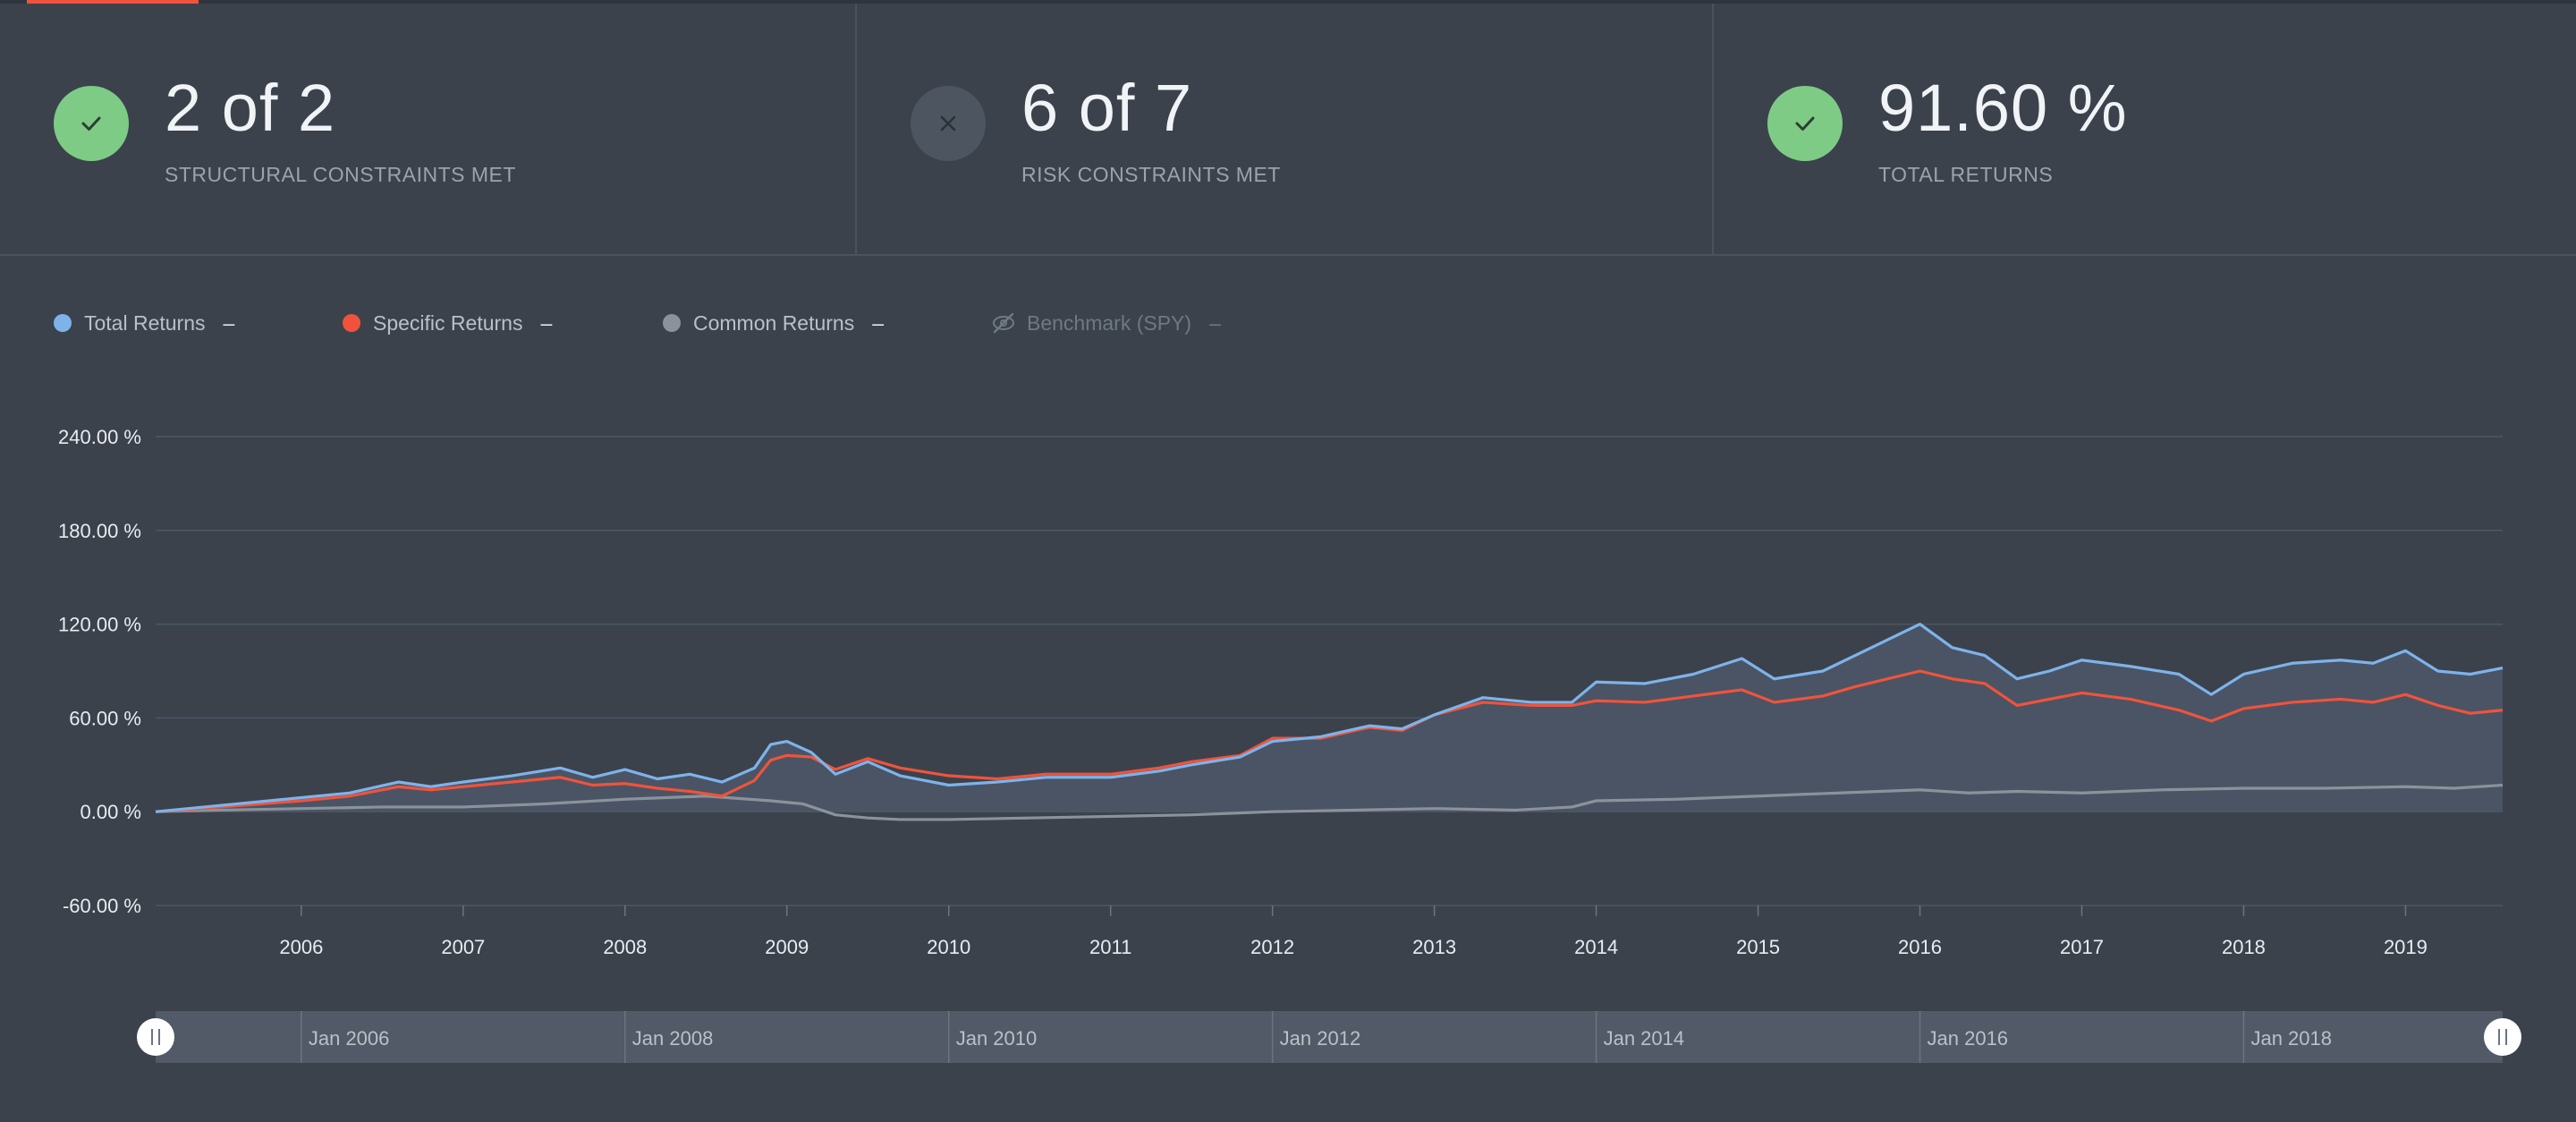 This screenshot has width=2576, height=1122. I want to click on total-returns-status-badge, so click(1805, 123).